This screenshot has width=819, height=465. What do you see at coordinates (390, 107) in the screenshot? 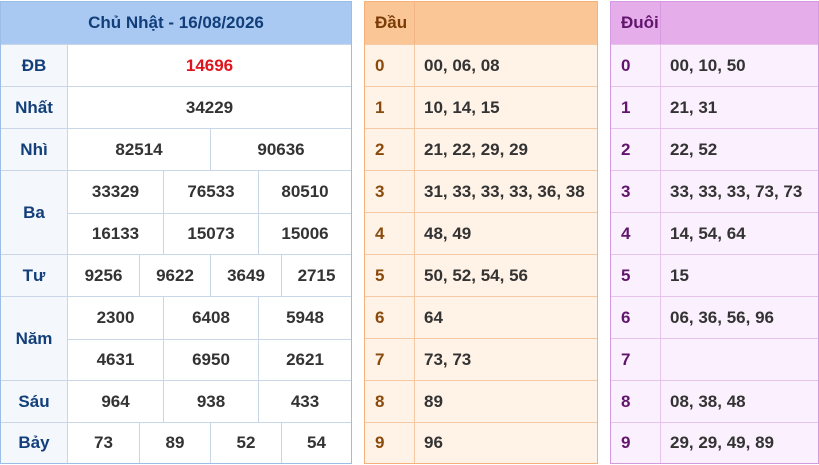
I see `dau-digit: 1` at bounding box center [390, 107].